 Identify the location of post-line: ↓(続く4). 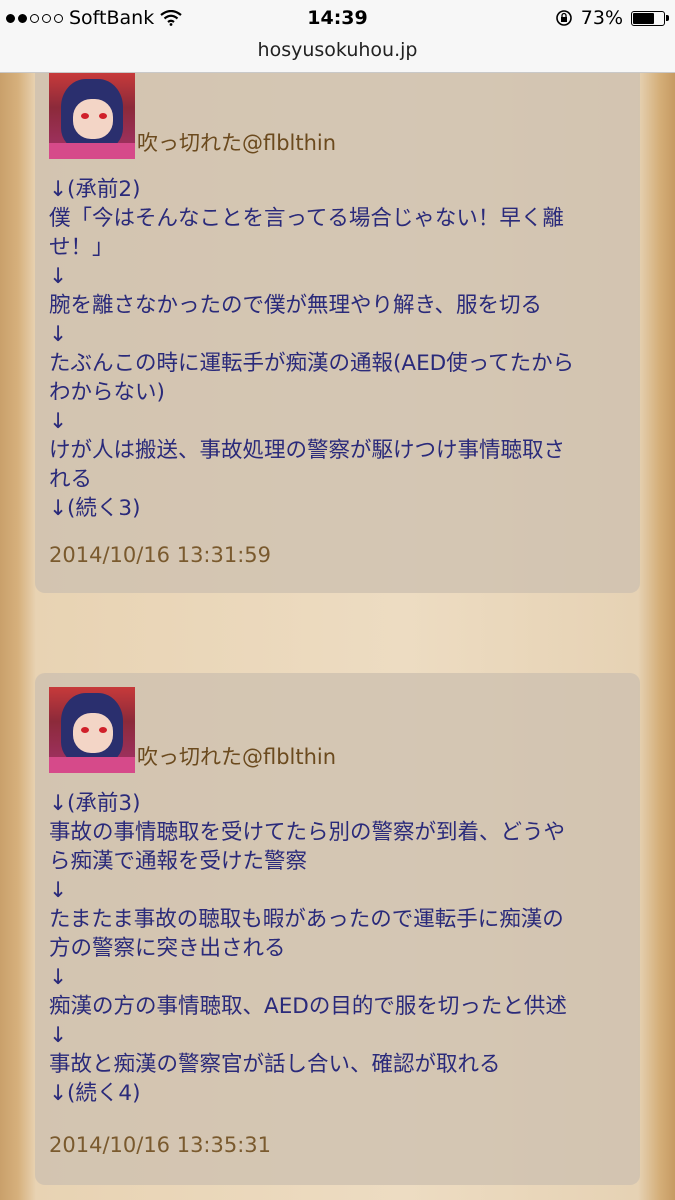
(95, 1093).